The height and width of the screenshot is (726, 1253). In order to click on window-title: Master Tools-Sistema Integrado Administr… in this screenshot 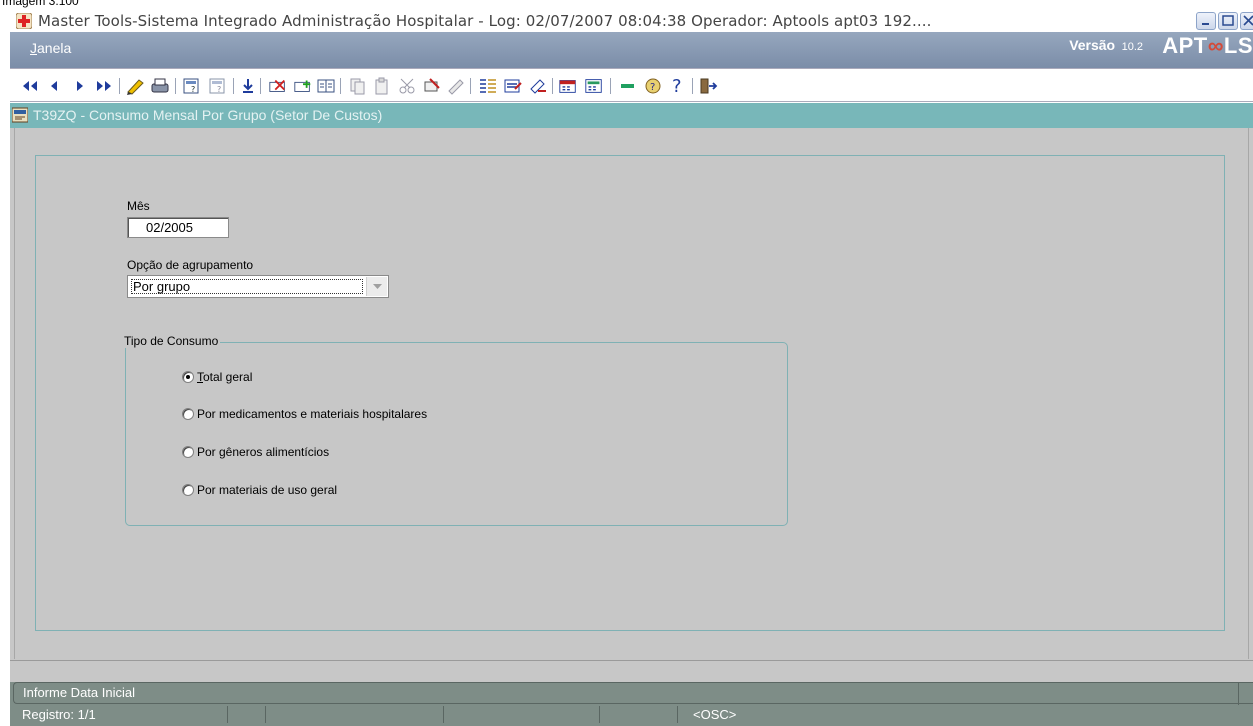, I will do `click(485, 21)`.